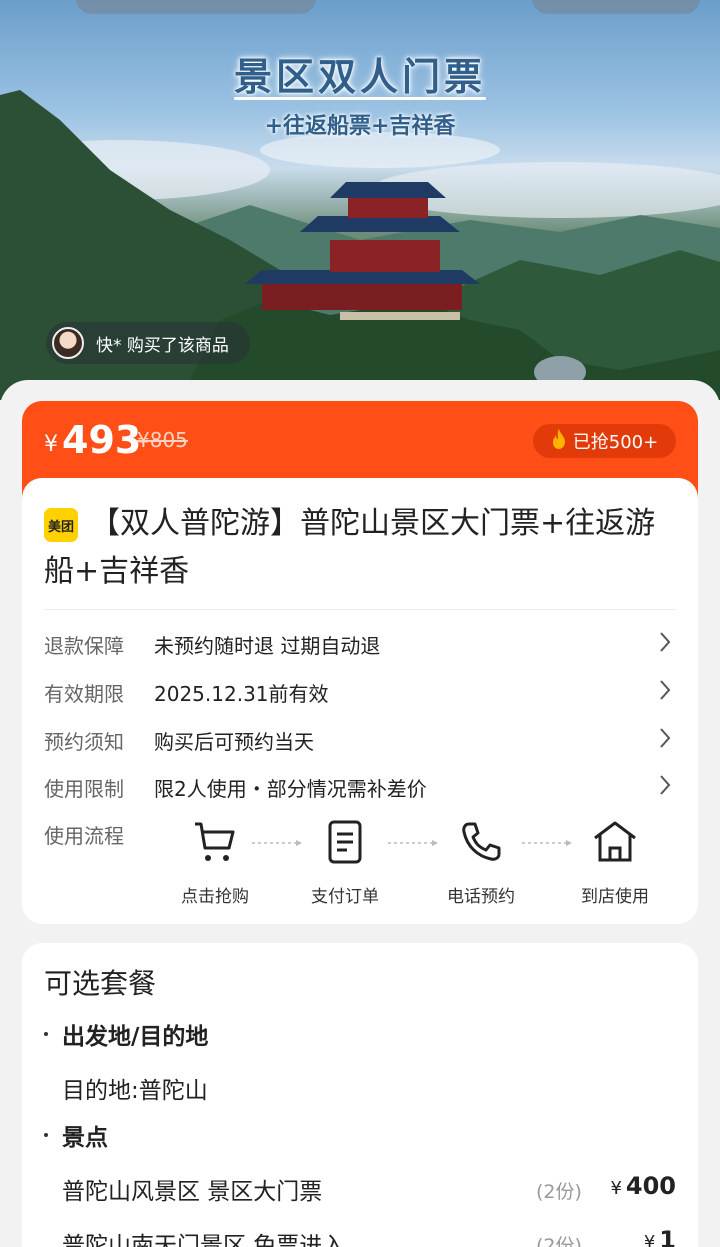 The height and width of the screenshot is (1247, 720). What do you see at coordinates (360, 609) in the screenshot?
I see `divider` at bounding box center [360, 609].